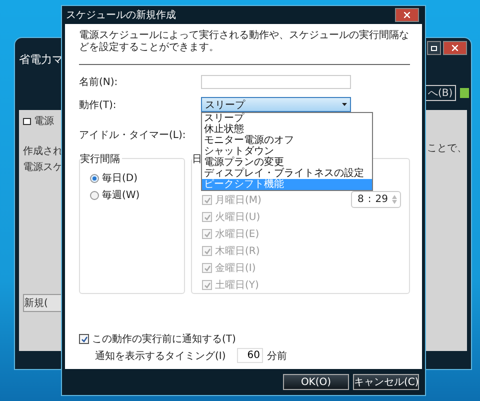 The image size is (480, 401). Describe the element at coordinates (237, 217) in the screenshot. I see `checkbox-label: 火曜日(U)` at that location.